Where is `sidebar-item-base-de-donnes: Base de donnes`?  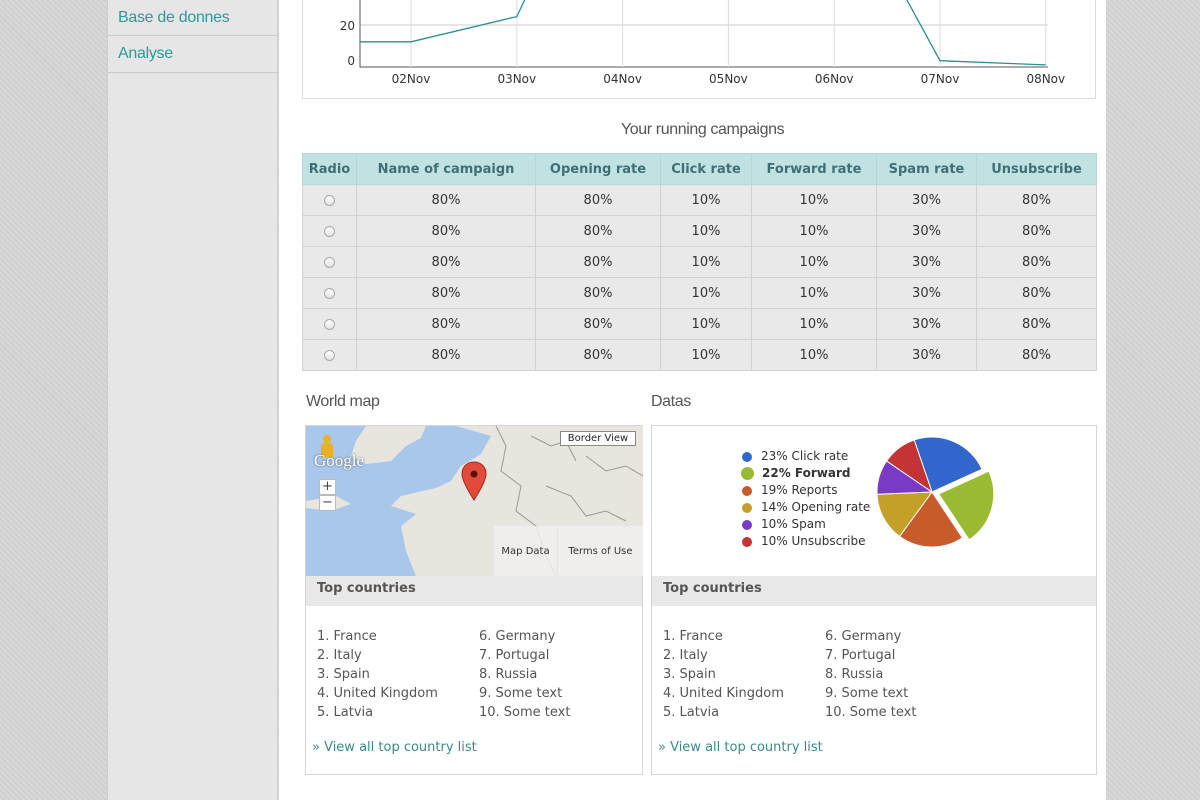
sidebar-item-base-de-donnes: Base de donnes is located at coordinates (192, 18).